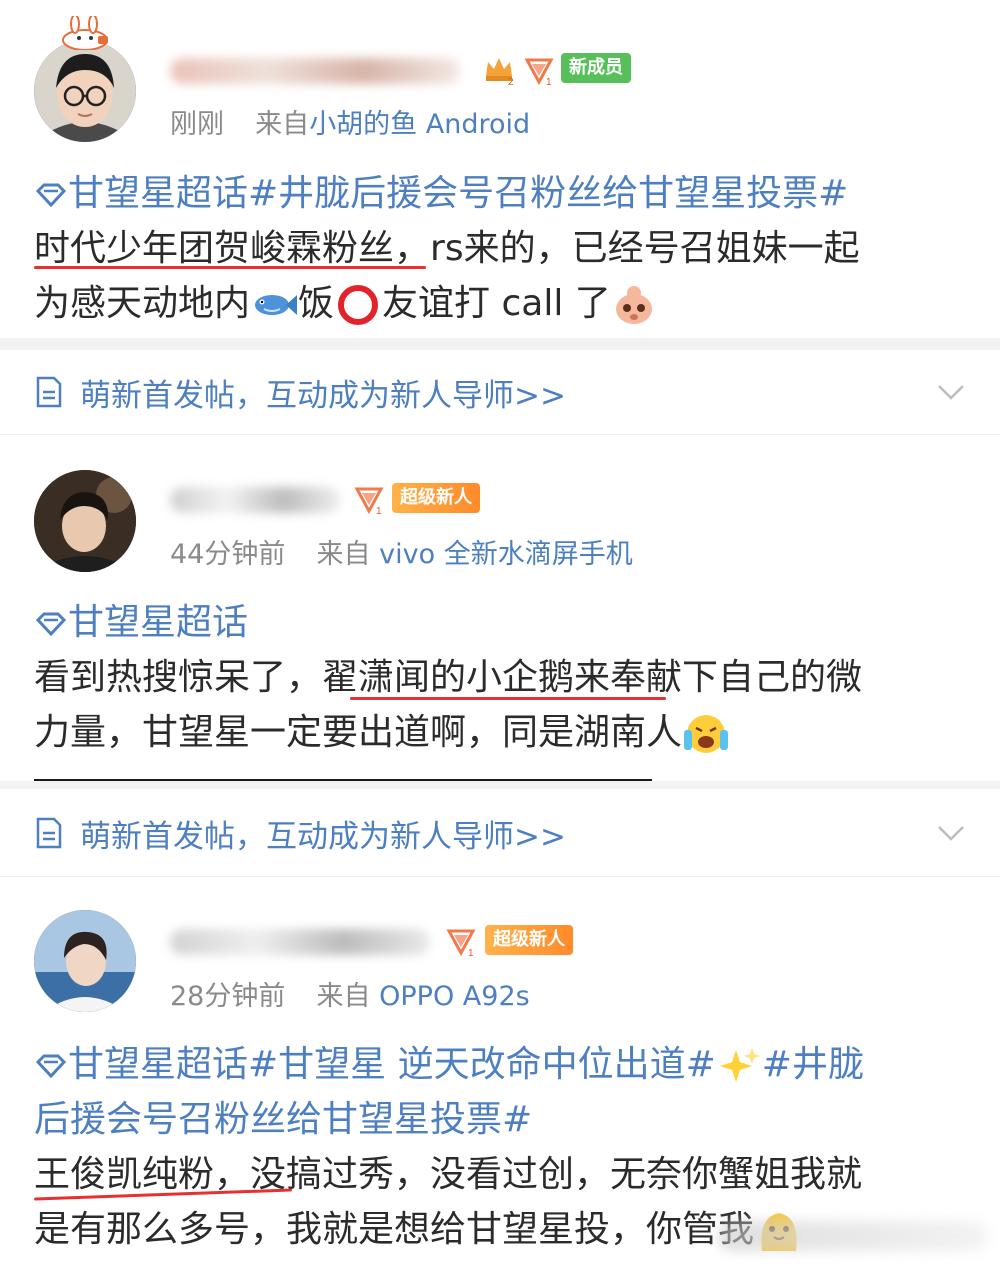  Describe the element at coordinates (142, 303) in the screenshot. I see `text-segment: 为感天动地内` at that location.